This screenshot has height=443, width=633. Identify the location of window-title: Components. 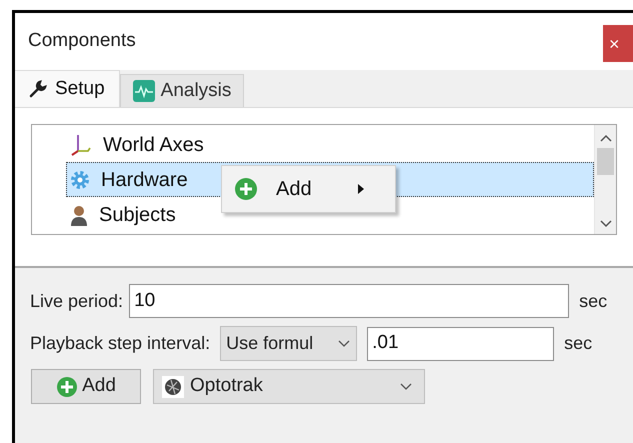
(82, 41).